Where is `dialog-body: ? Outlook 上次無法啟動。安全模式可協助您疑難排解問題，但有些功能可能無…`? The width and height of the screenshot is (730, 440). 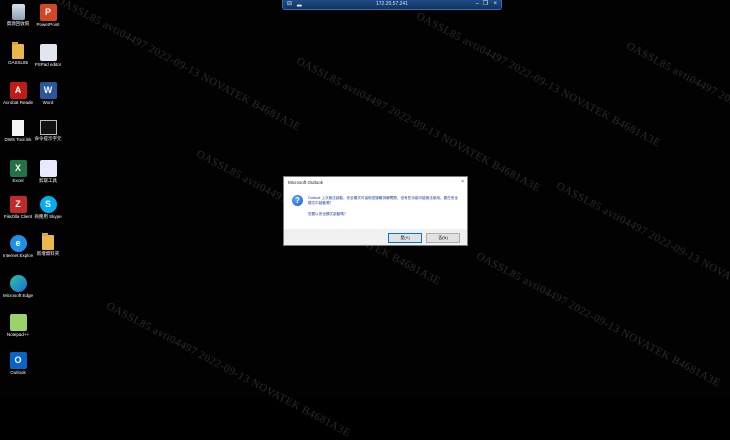 dialog-body: ? Outlook 上次無法啟動。安全模式可協助您疑難排解問題，但有些功能可能無… is located at coordinates (375, 206).